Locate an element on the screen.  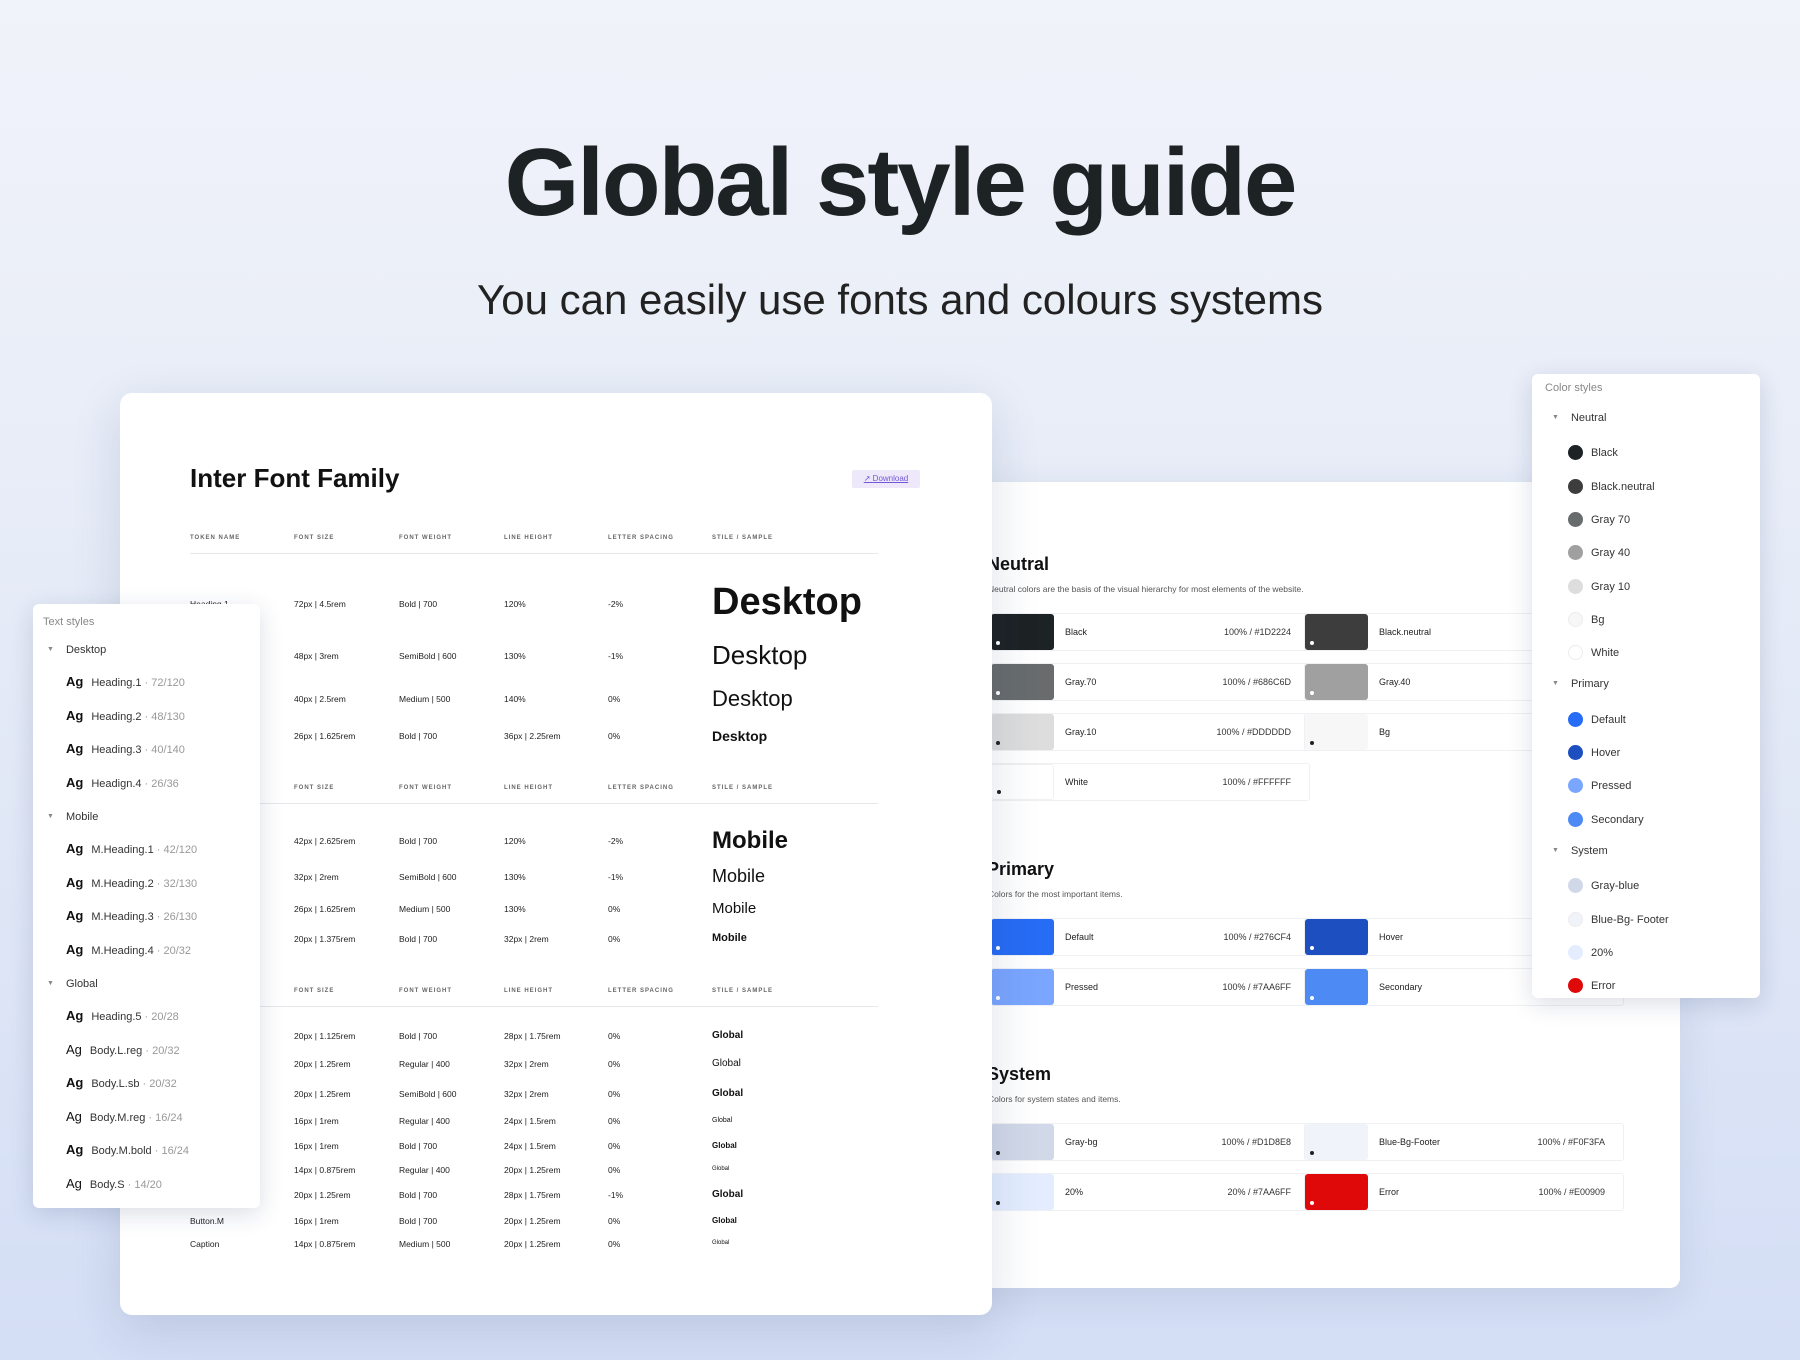
color-style-name: Gray-blue is located at coordinates (1615, 886).